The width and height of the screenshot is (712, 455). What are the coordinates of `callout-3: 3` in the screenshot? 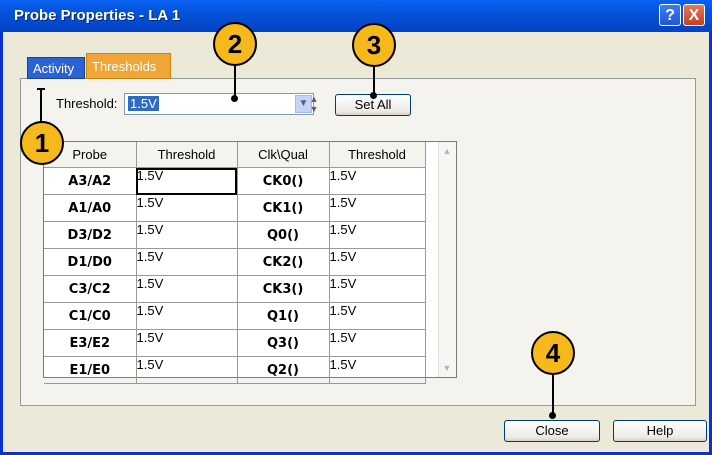 It's located at (374, 45).